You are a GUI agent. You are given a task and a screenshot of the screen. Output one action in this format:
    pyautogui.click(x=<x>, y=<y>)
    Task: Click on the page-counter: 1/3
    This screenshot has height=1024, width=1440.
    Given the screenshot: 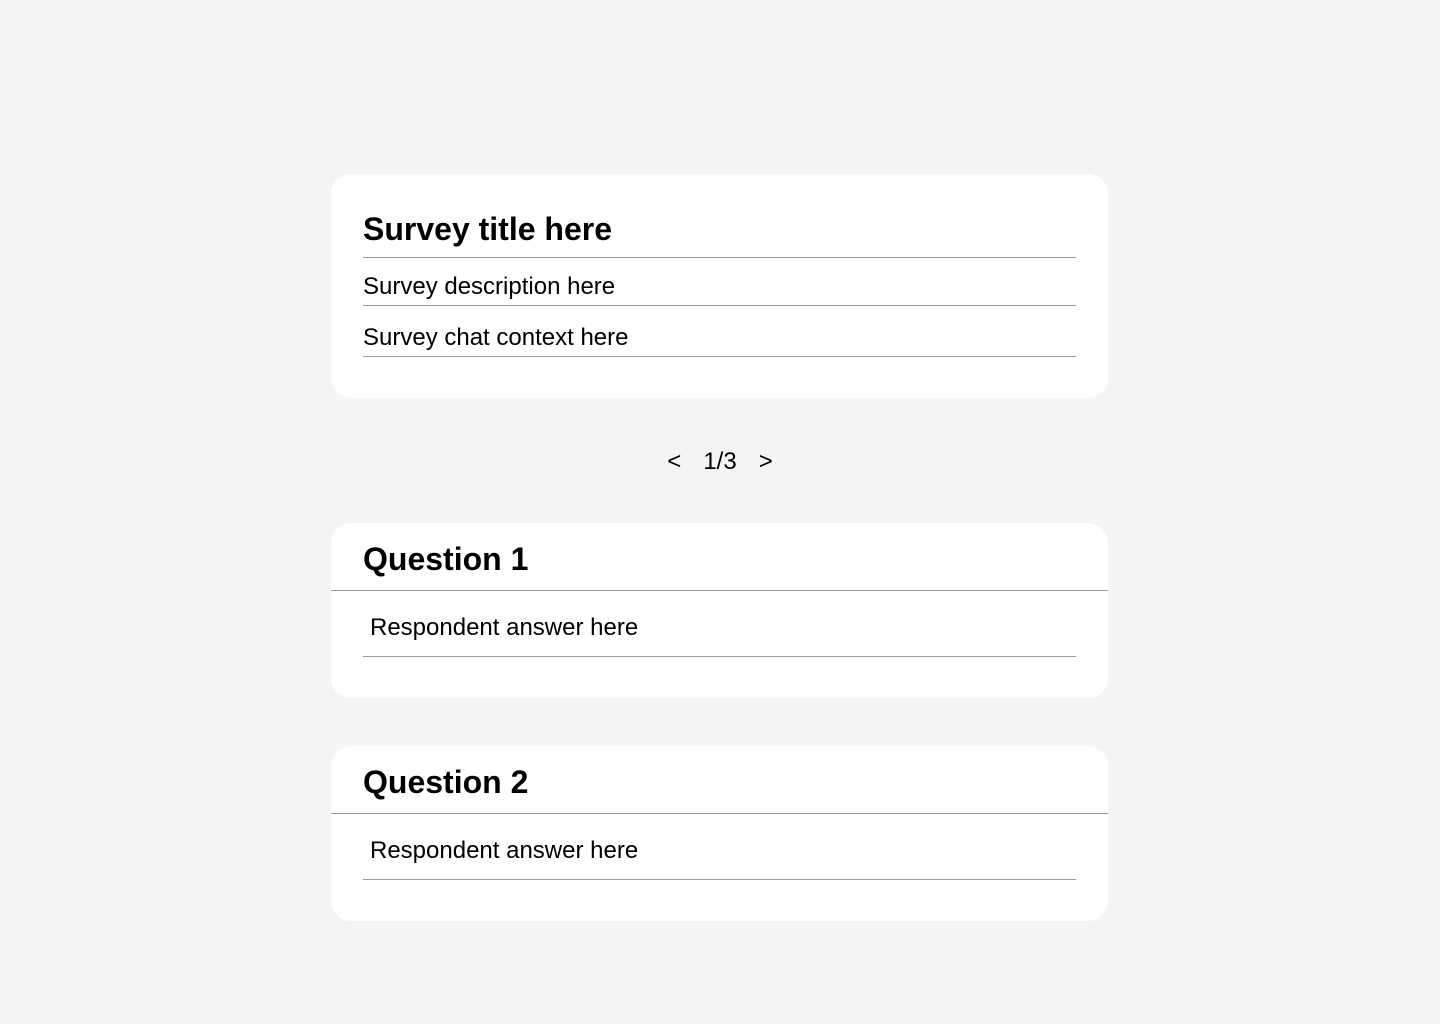 What is the action you would take?
    pyautogui.click(x=720, y=461)
    